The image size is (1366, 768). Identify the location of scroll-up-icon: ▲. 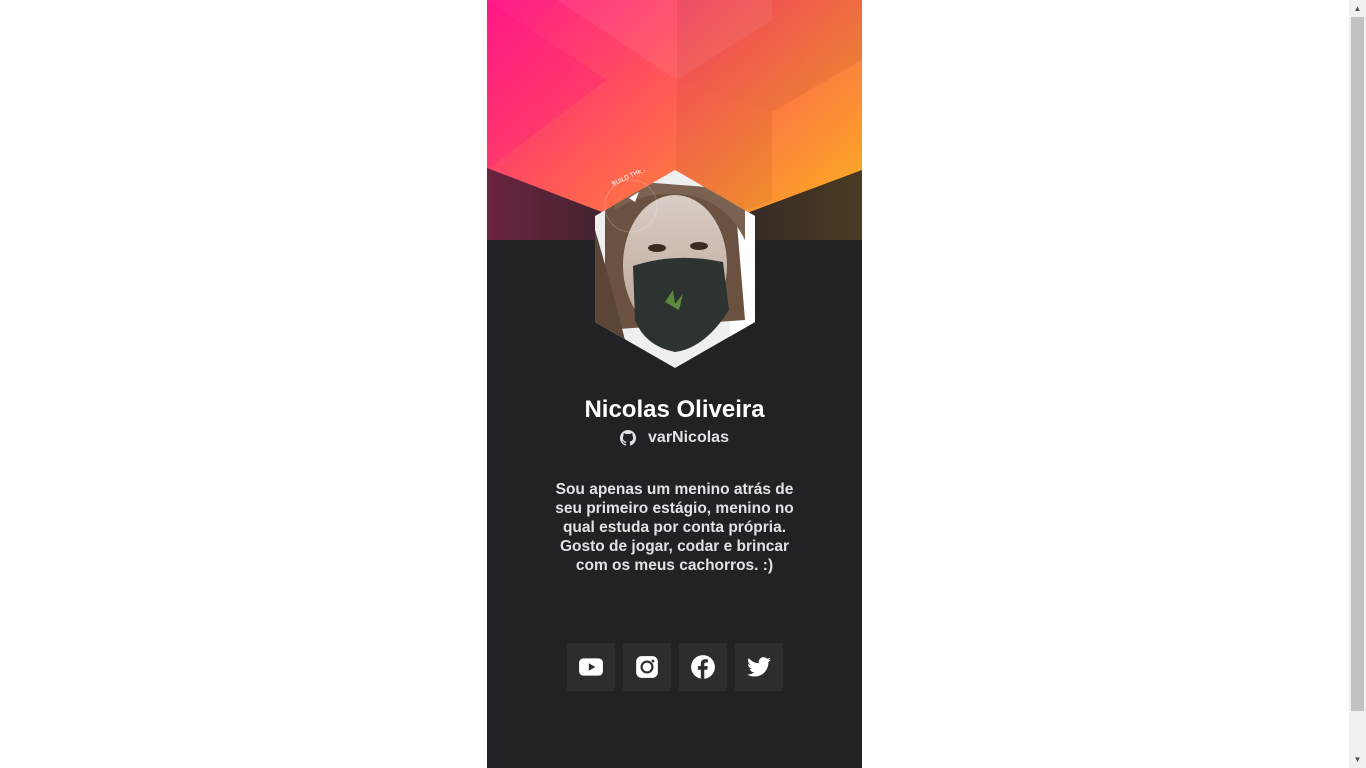
(1357, 8).